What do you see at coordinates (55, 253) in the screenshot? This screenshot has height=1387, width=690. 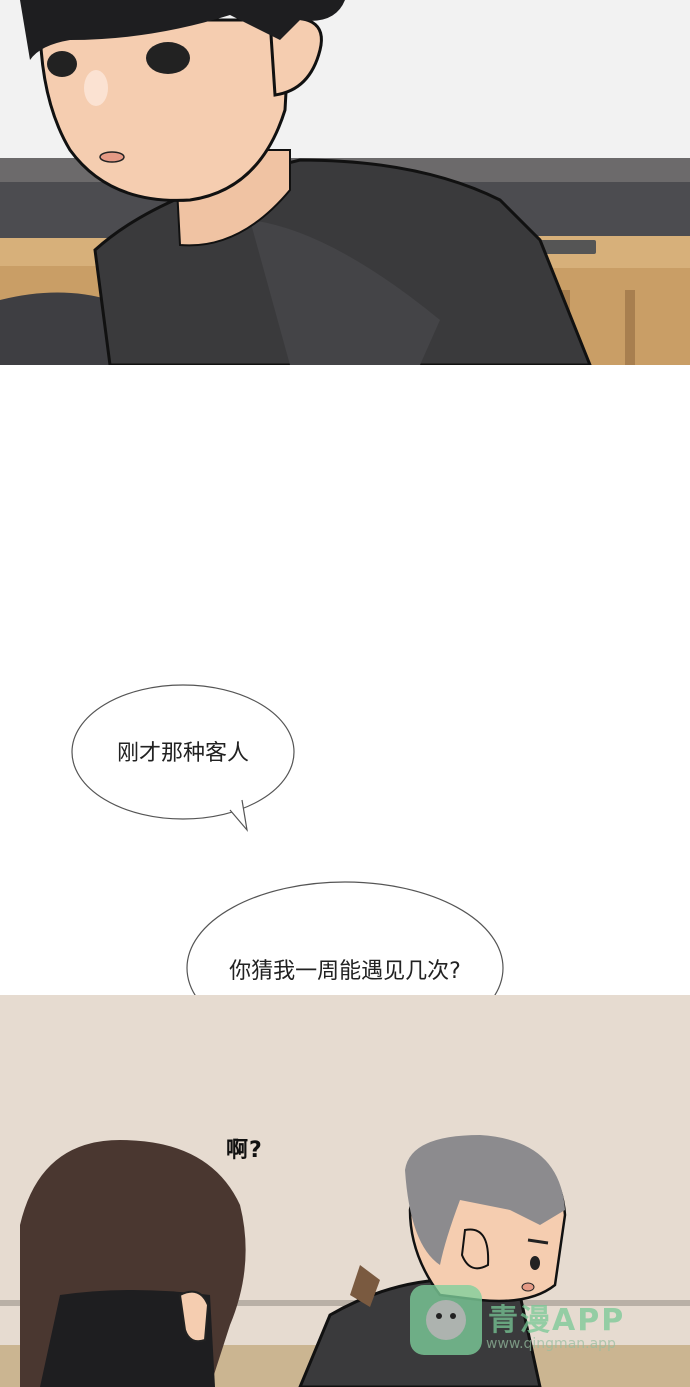 I see `table-left` at bounding box center [55, 253].